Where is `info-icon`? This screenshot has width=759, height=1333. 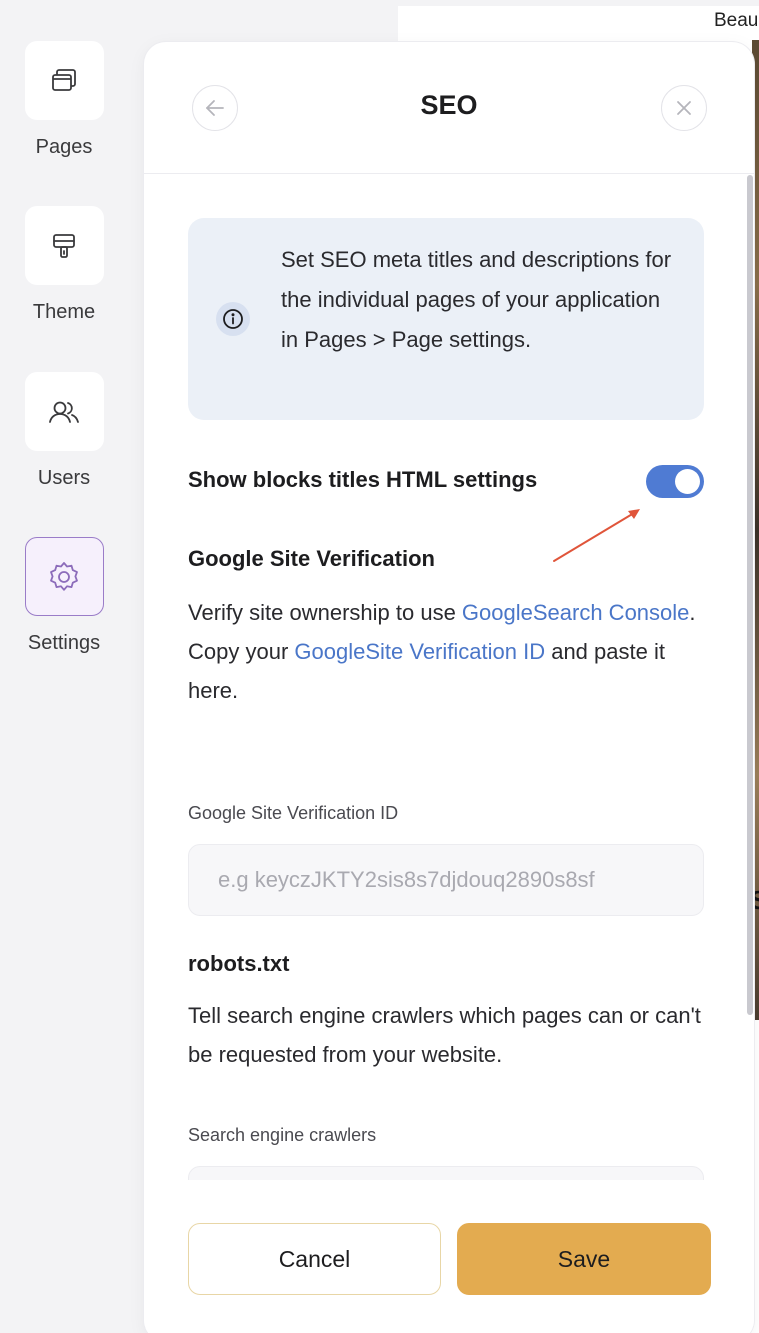 info-icon is located at coordinates (233, 319).